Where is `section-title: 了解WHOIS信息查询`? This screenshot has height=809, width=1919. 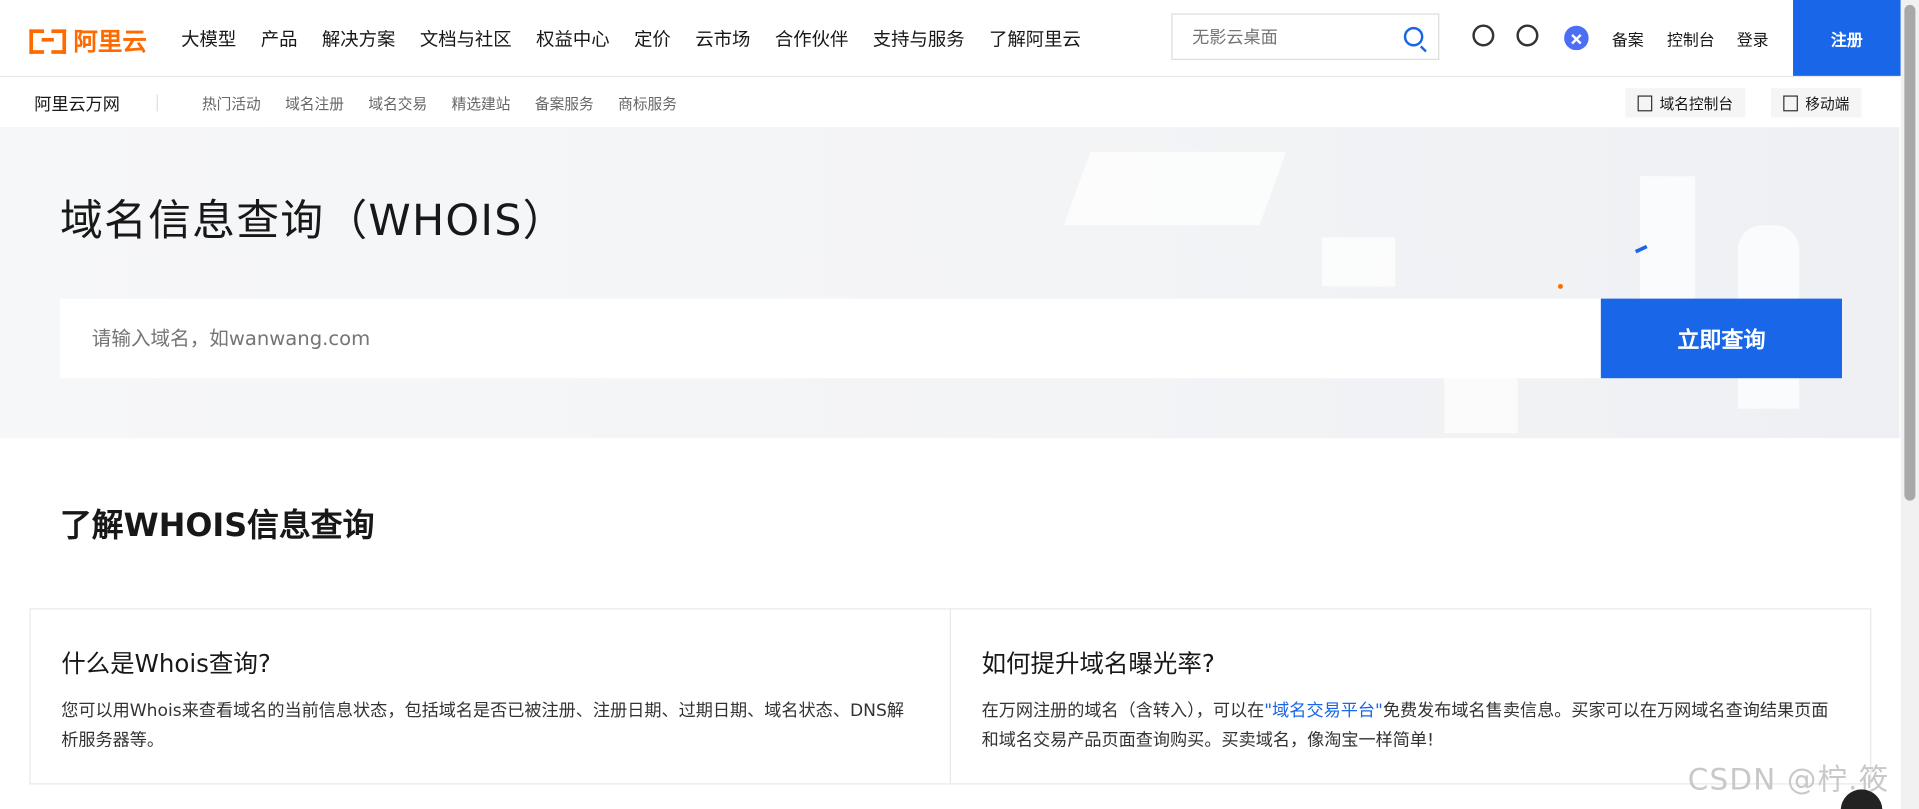
section-title: 了解WHOIS信息查询 is located at coordinates (217, 526).